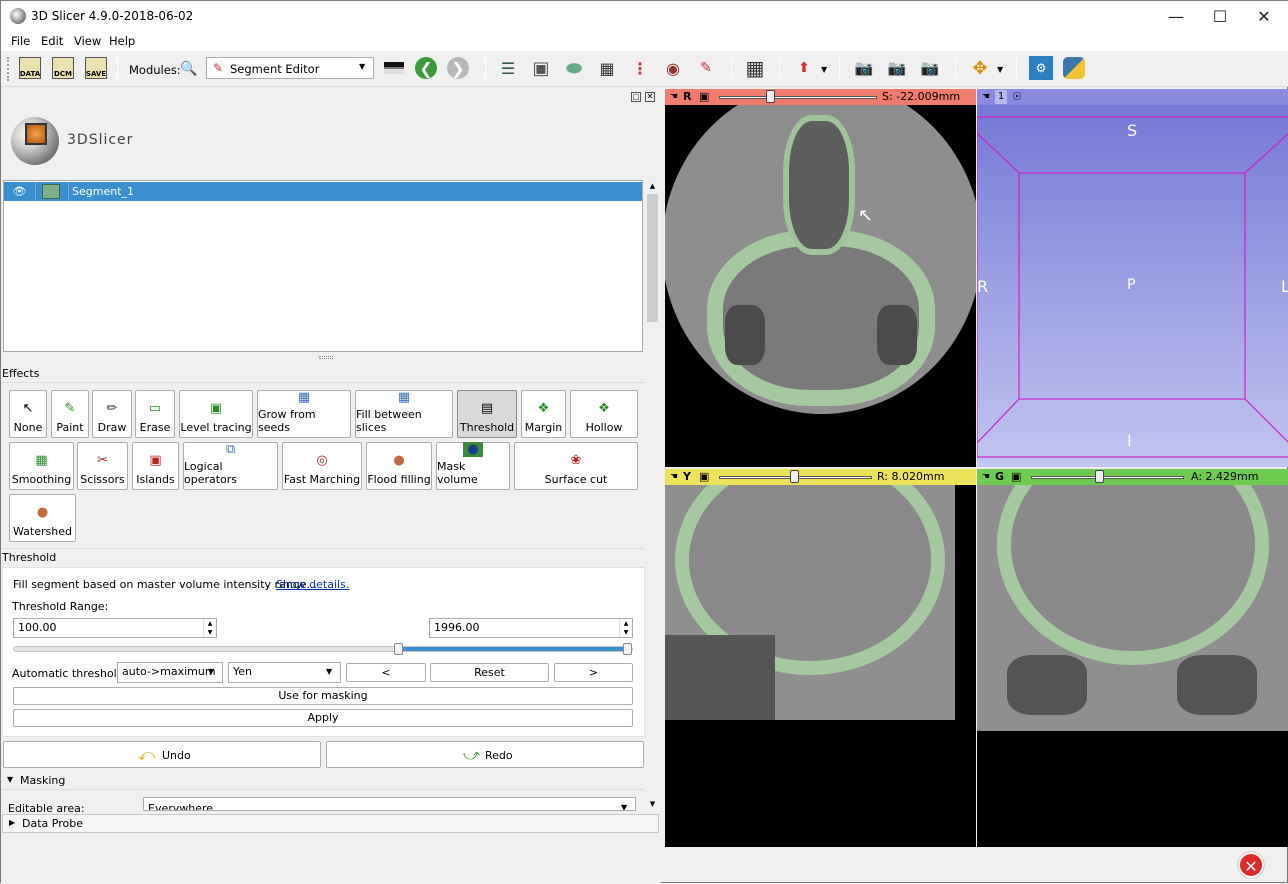 This screenshot has height=884, width=1288. What do you see at coordinates (155, 466) in the screenshot?
I see `effect-islands-button: ▣ Islands` at bounding box center [155, 466].